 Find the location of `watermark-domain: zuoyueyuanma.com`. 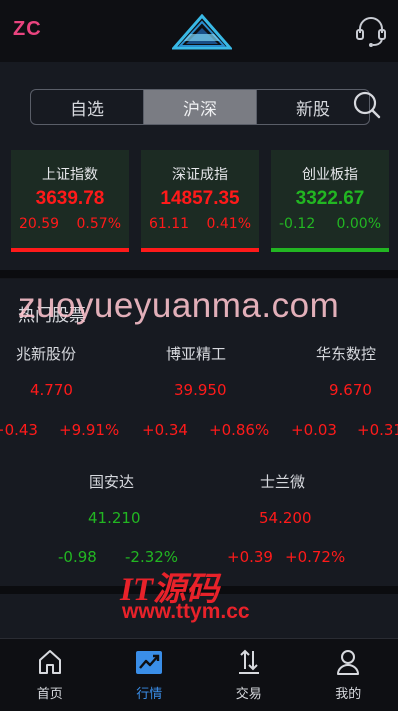

watermark-domain: zuoyueyuanma.com is located at coordinates (178, 306).